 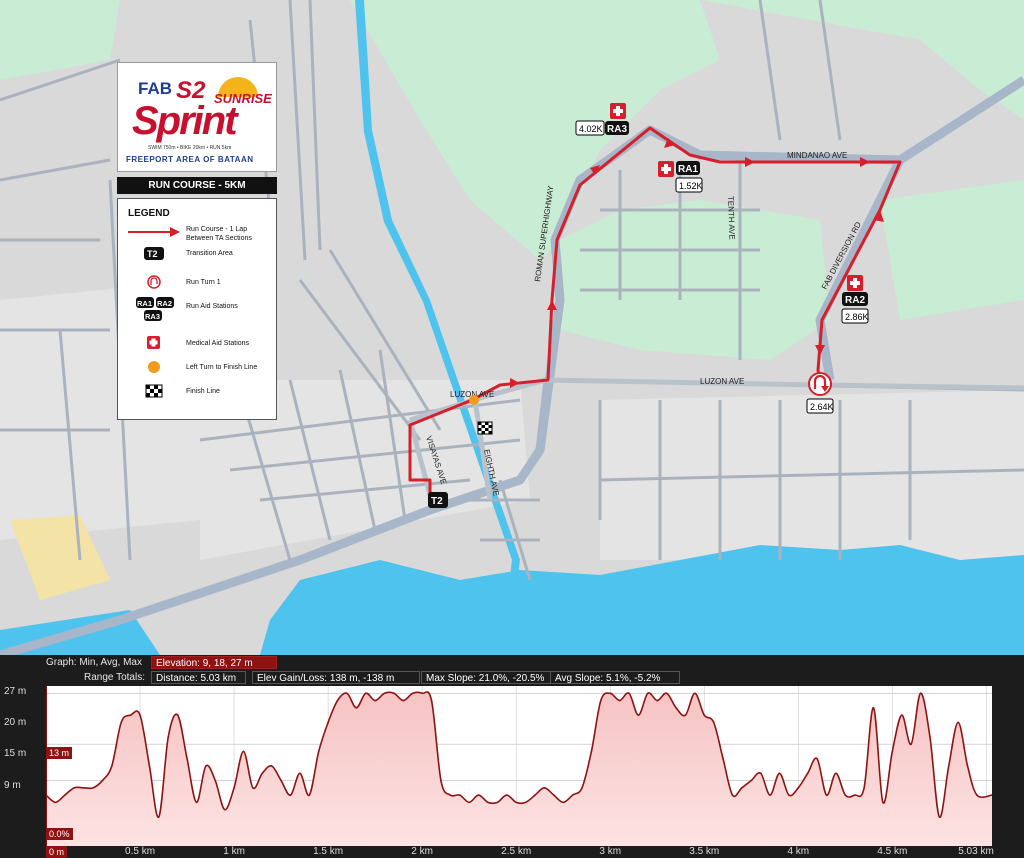 I want to click on ra3-badge: RA3, so click(x=617, y=129).